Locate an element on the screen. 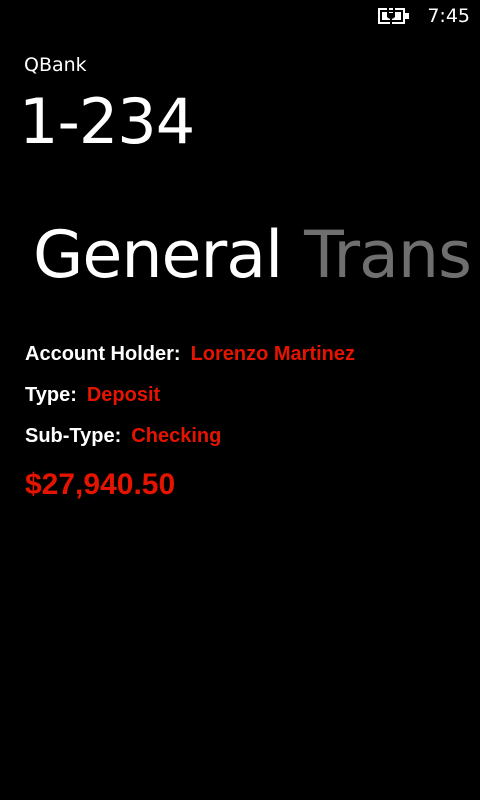 This screenshot has width=480, height=800. status-time: 7:45 is located at coordinates (448, 16).